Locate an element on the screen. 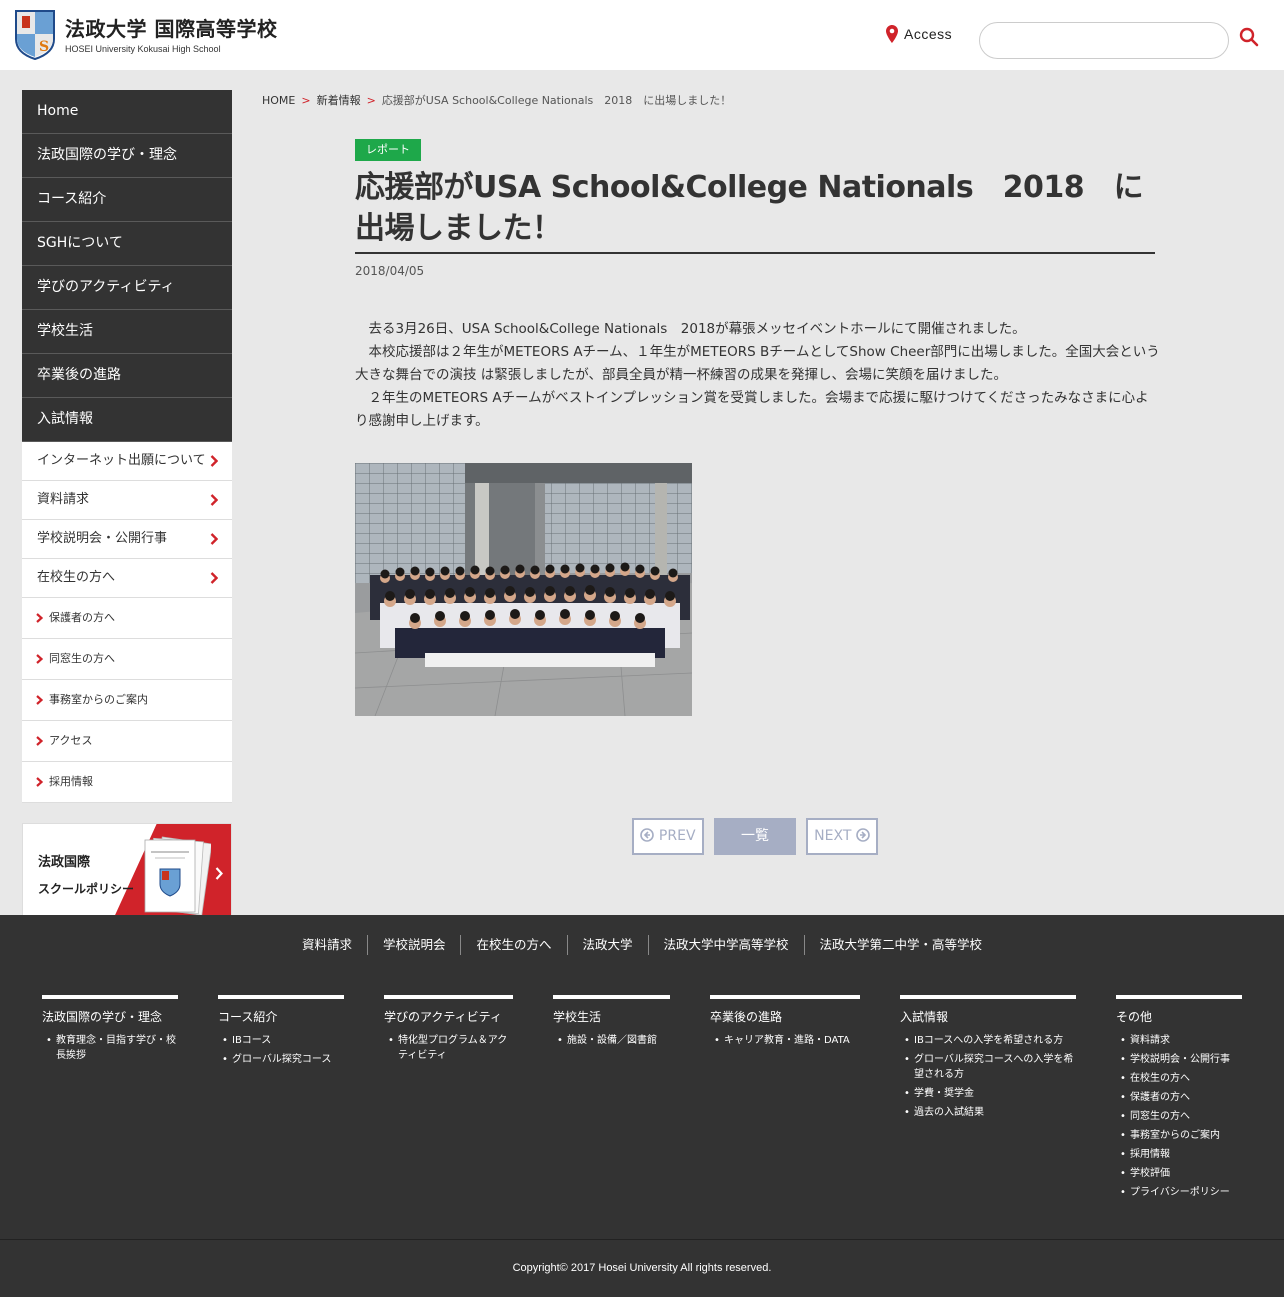 This screenshot has width=1284, height=1297. sidebar-item-office-info: 事務室からのご案内 is located at coordinates (127, 700).